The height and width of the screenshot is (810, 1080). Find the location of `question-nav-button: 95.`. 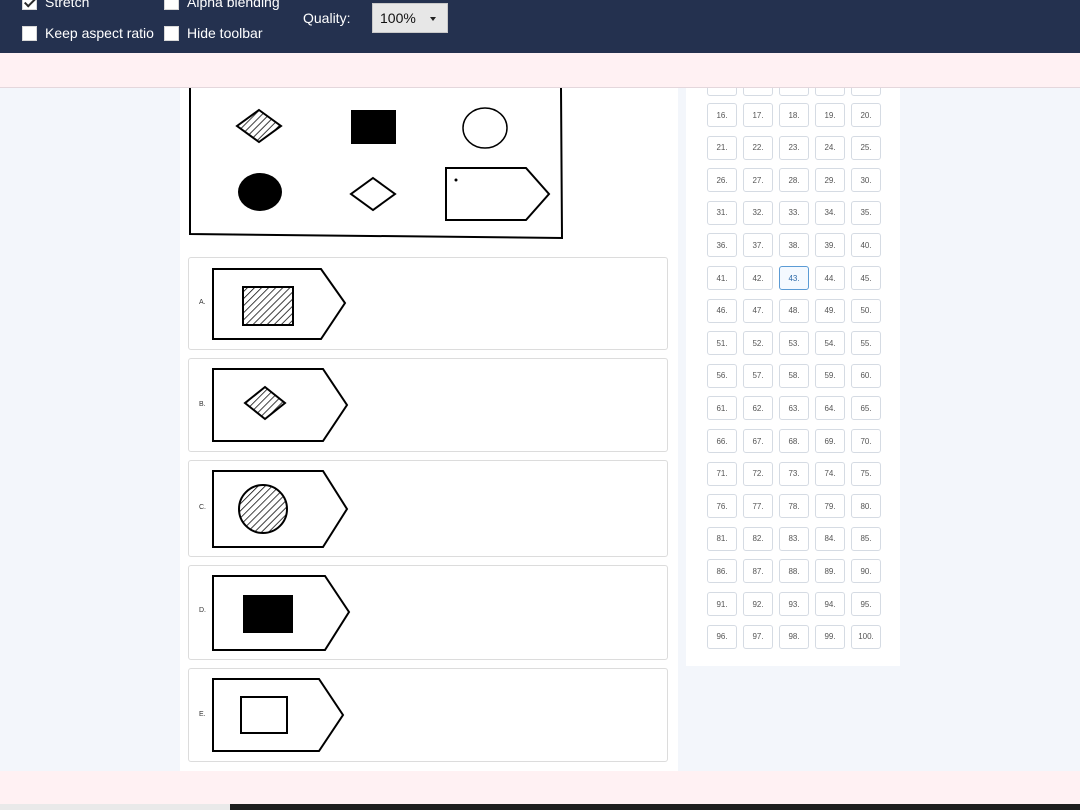

question-nav-button: 95. is located at coordinates (866, 604).